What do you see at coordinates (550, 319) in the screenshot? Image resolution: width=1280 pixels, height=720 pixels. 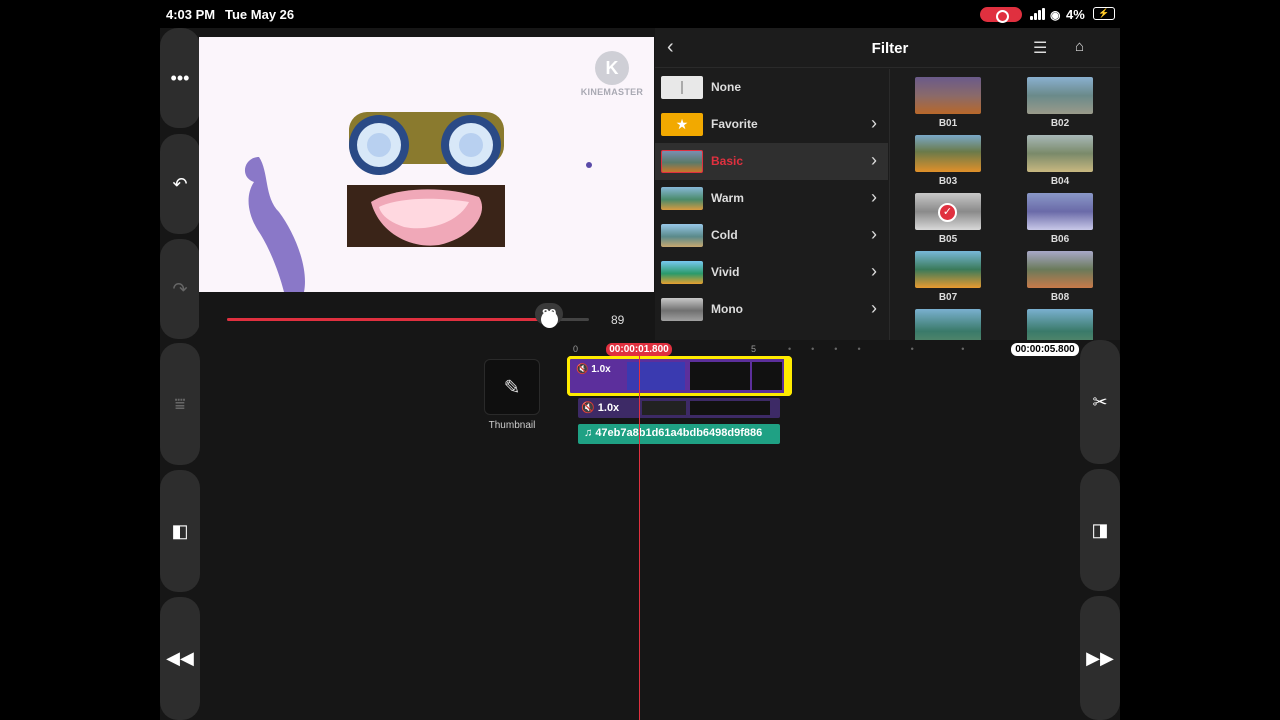 I see `intensity-slider-thumb` at bounding box center [550, 319].